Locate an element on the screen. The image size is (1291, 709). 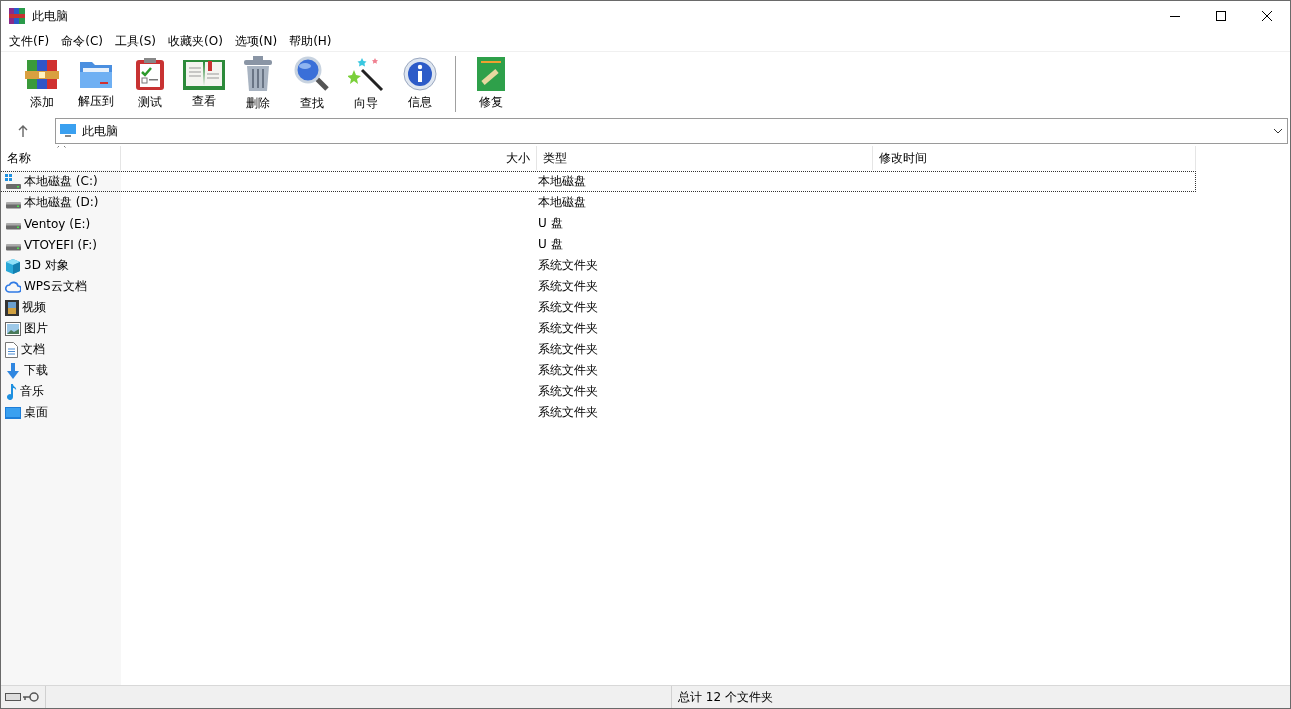
file-name: 音乐 is located at coordinates (32, 391).